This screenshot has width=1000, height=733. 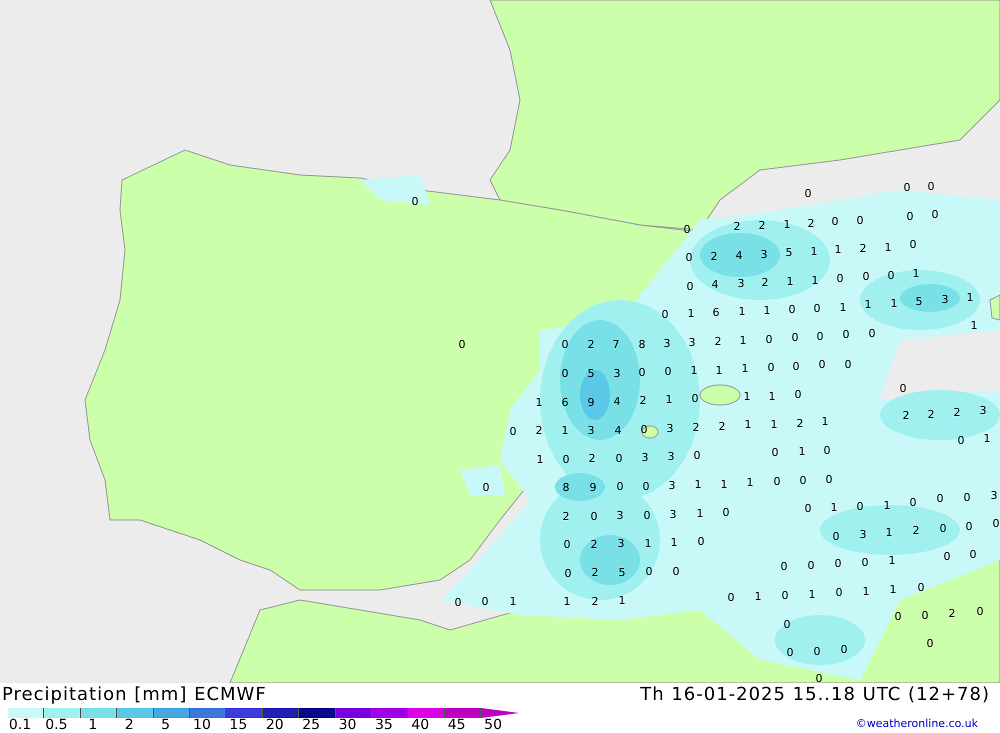 I want to click on precipitation-value: 8, so click(x=566, y=487).